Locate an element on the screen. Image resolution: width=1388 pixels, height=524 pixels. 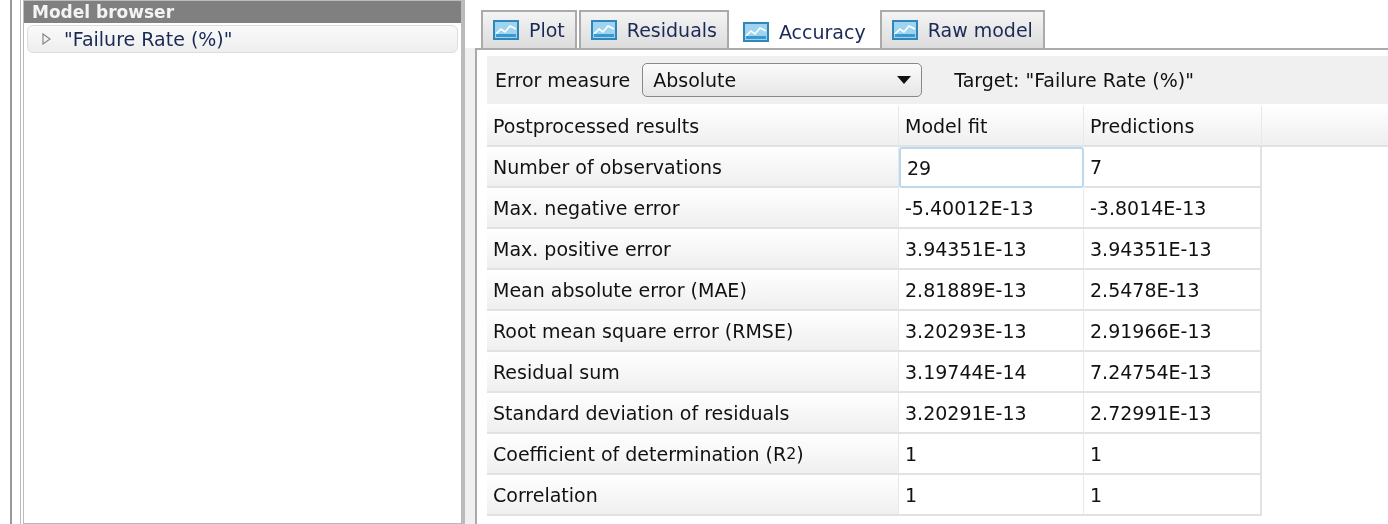
table-cell: 2.5478E-13 is located at coordinates (1173, 290).